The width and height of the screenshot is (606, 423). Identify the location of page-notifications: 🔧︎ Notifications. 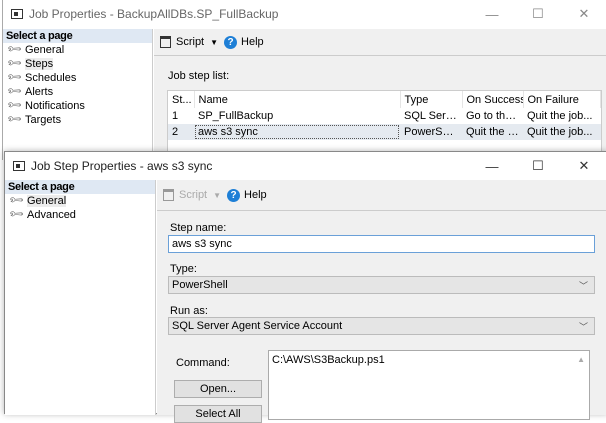
(77, 105).